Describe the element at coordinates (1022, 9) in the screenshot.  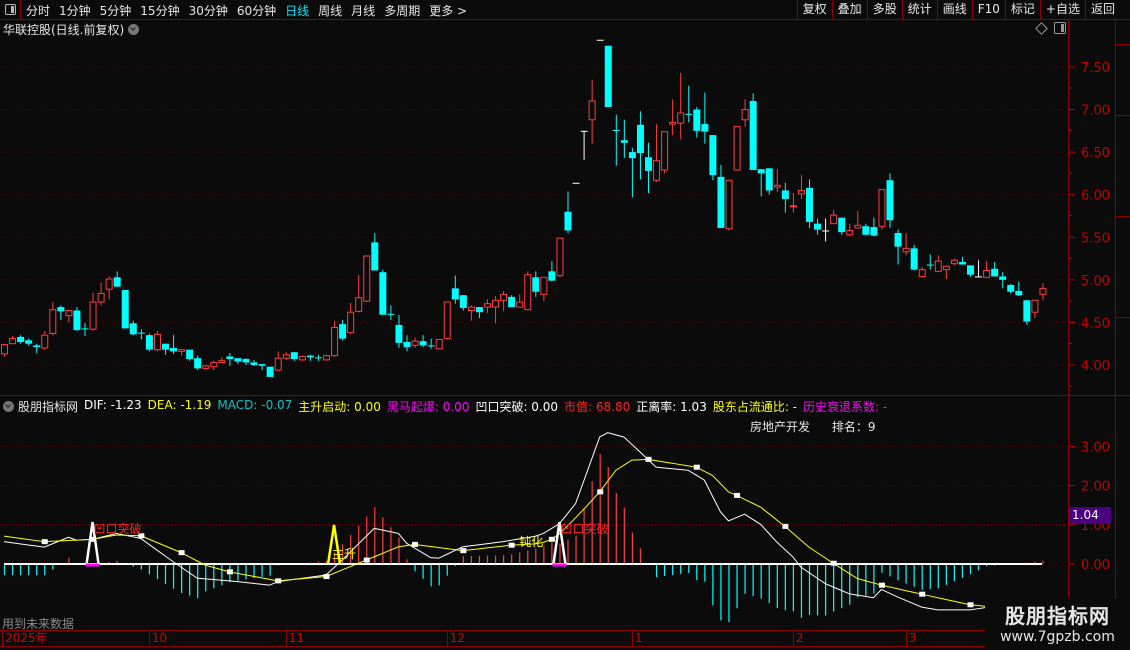
I see `toolbar-button: 标记` at that location.